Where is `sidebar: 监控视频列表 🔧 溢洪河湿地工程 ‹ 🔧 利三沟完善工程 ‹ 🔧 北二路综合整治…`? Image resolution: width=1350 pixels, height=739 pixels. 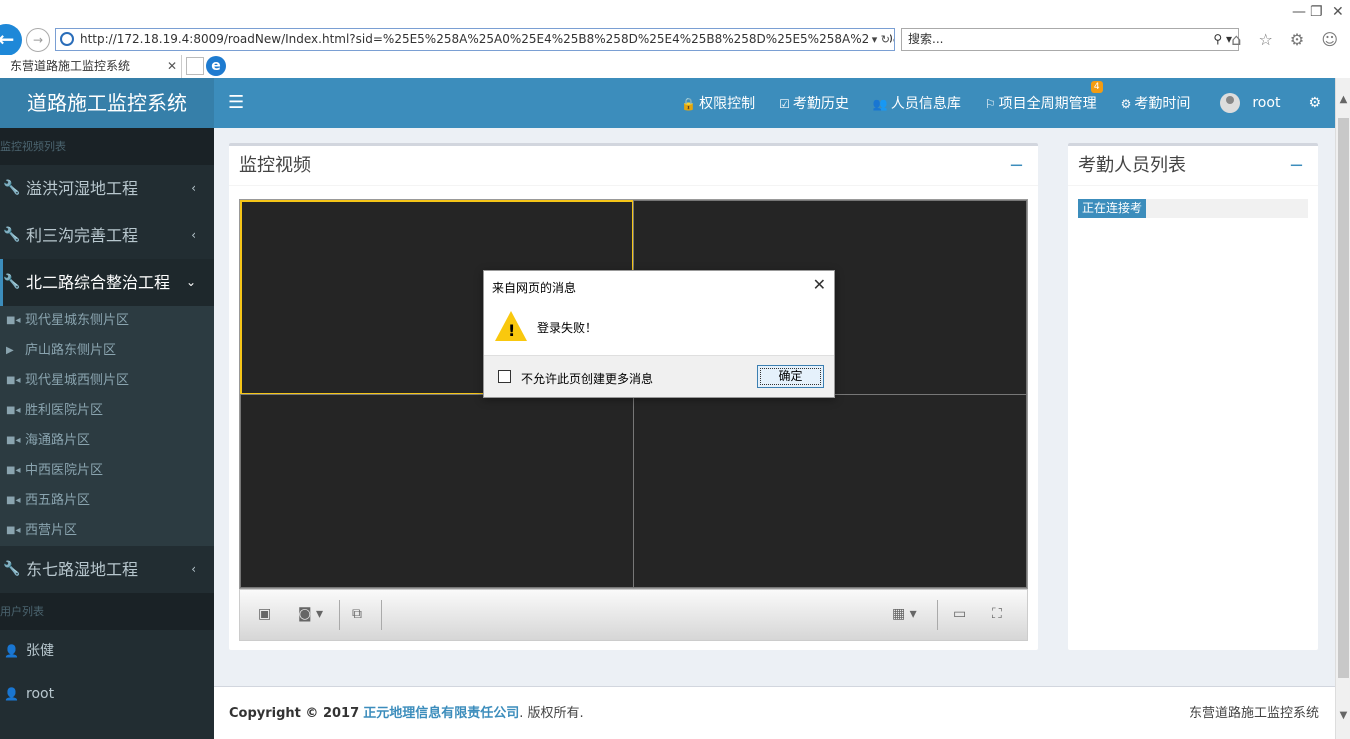 sidebar: 监控视频列表 🔧 溢洪河湿地工程 ‹ 🔧 利三沟完善工程 ‹ 🔧 北二路综合整治… is located at coordinates (107, 433).